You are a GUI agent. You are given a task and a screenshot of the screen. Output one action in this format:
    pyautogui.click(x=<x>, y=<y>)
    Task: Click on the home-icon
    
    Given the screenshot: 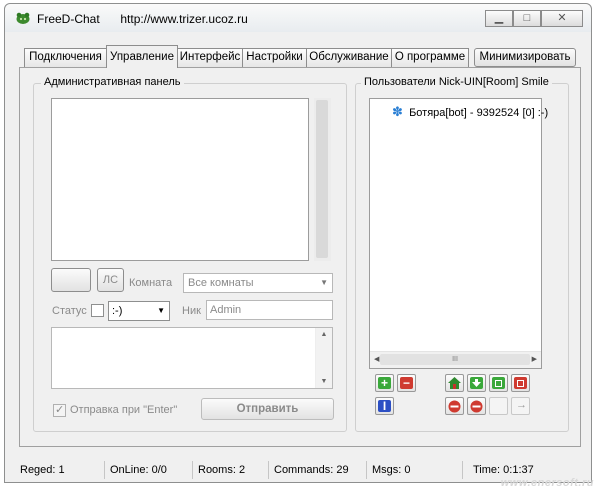 What is the action you would take?
    pyautogui.click(x=454, y=383)
    